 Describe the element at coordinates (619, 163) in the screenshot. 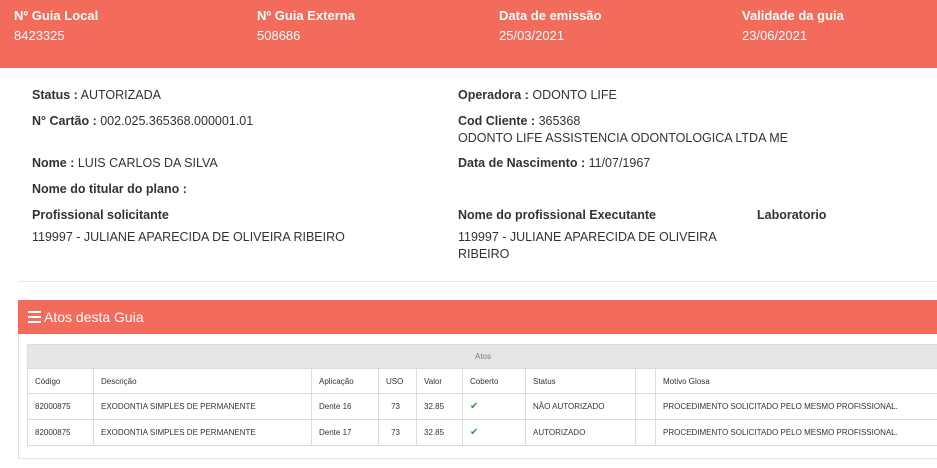

I see `nascimento-value: 11/07/1967` at that location.